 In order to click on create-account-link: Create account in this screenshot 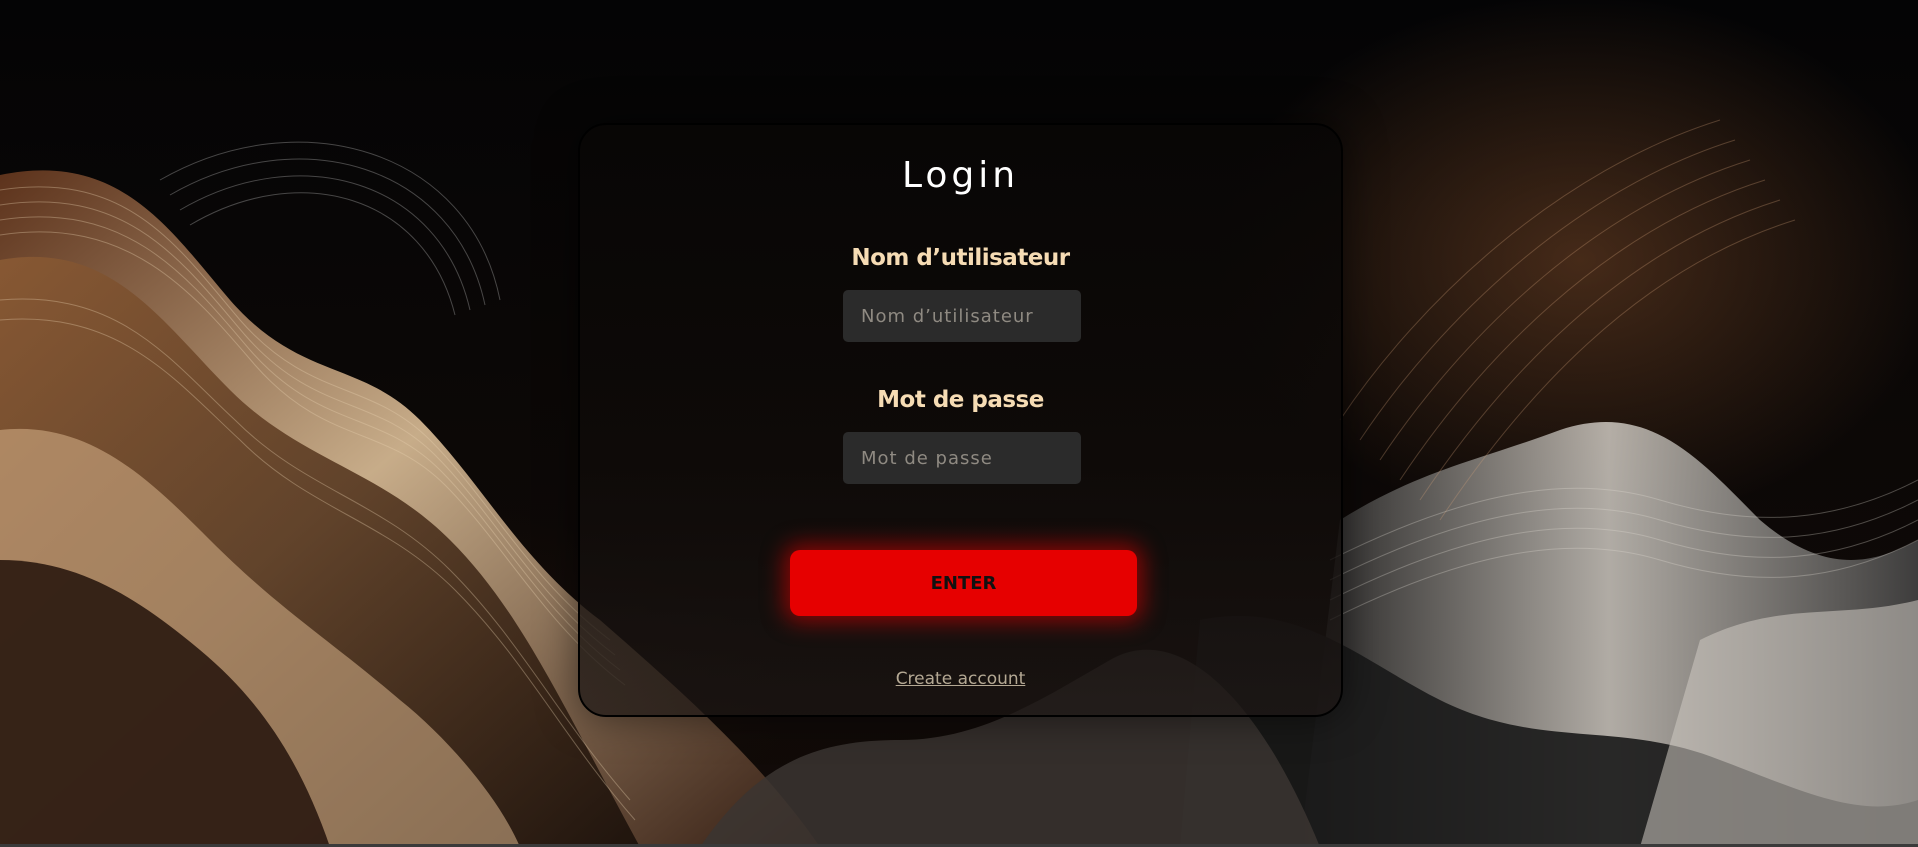, I will do `click(961, 679)`.